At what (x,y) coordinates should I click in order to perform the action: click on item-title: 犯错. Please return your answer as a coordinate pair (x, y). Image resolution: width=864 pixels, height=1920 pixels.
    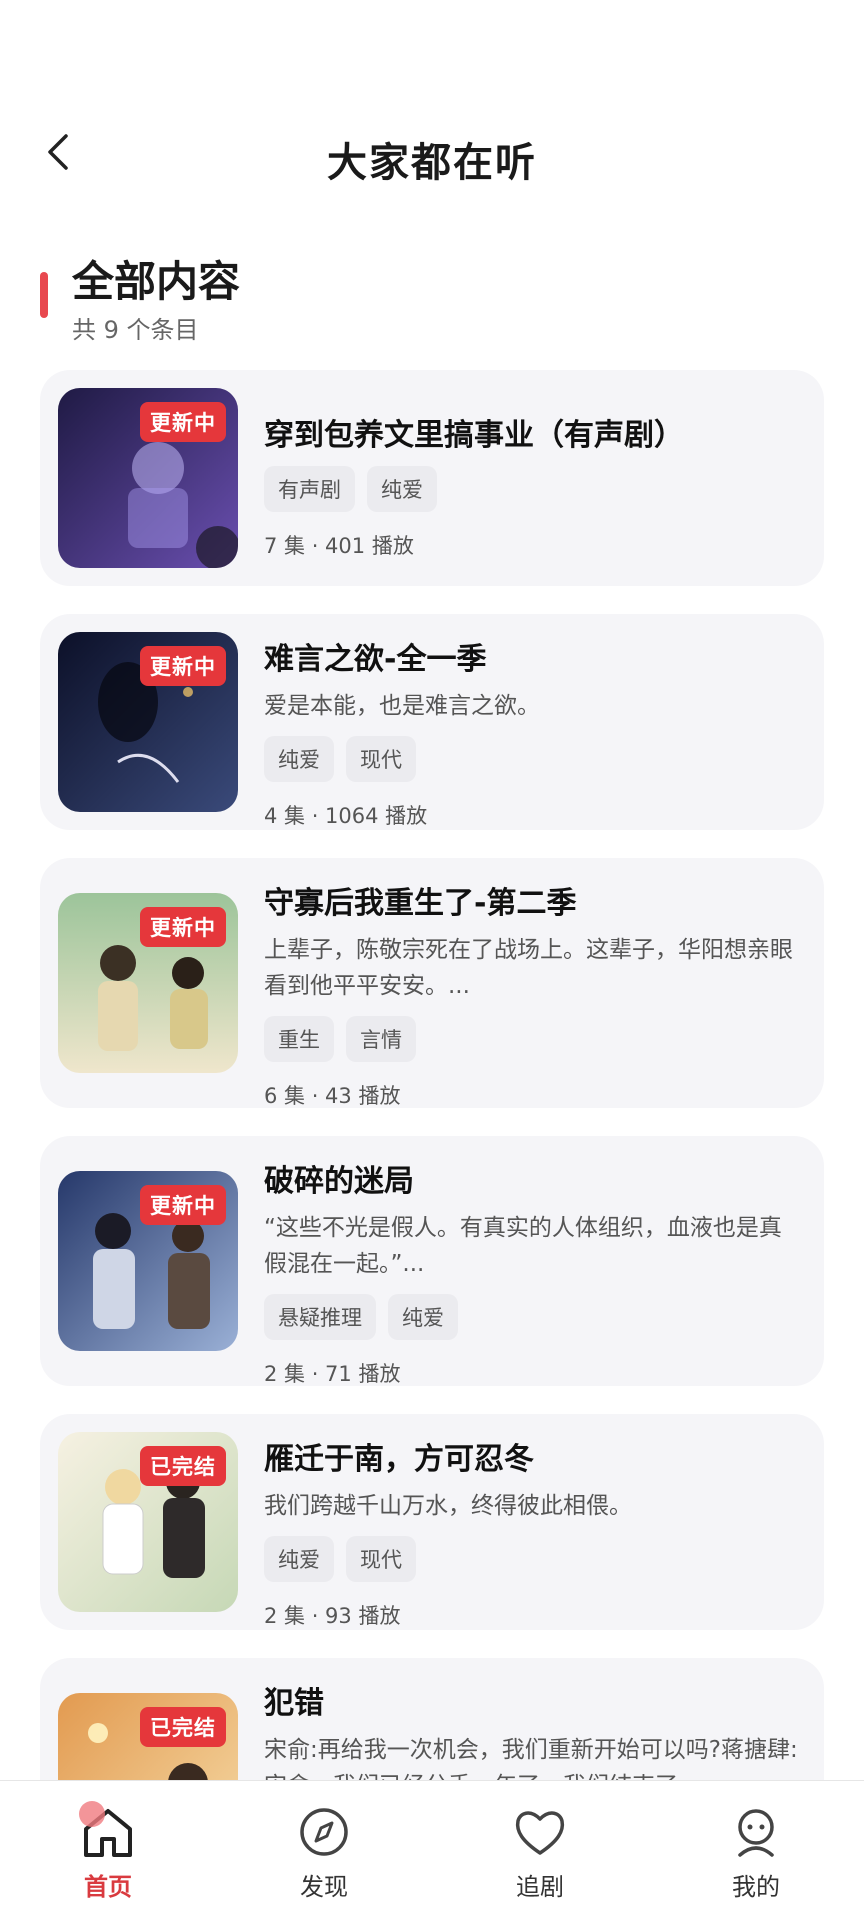
    Looking at the image, I should click on (294, 1703).